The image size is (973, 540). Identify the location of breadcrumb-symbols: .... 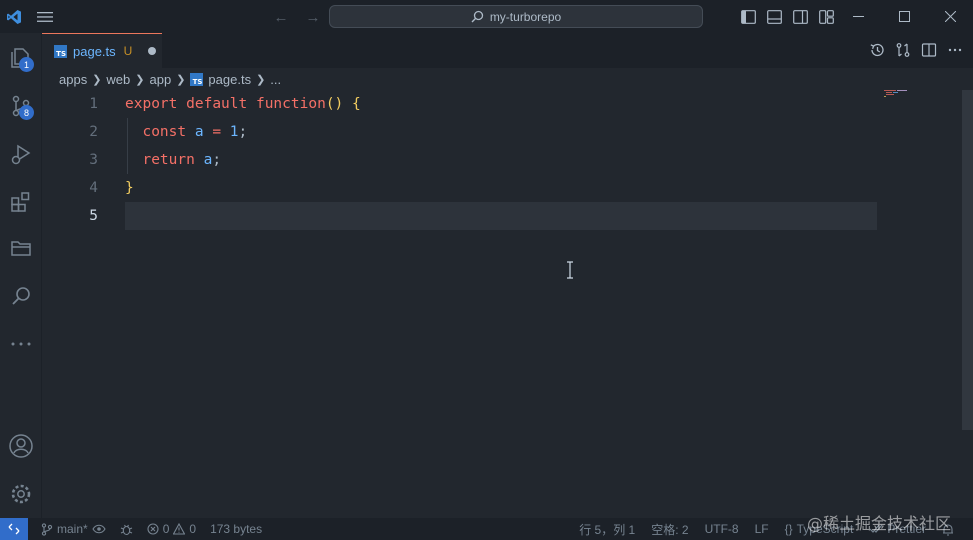
(275, 79).